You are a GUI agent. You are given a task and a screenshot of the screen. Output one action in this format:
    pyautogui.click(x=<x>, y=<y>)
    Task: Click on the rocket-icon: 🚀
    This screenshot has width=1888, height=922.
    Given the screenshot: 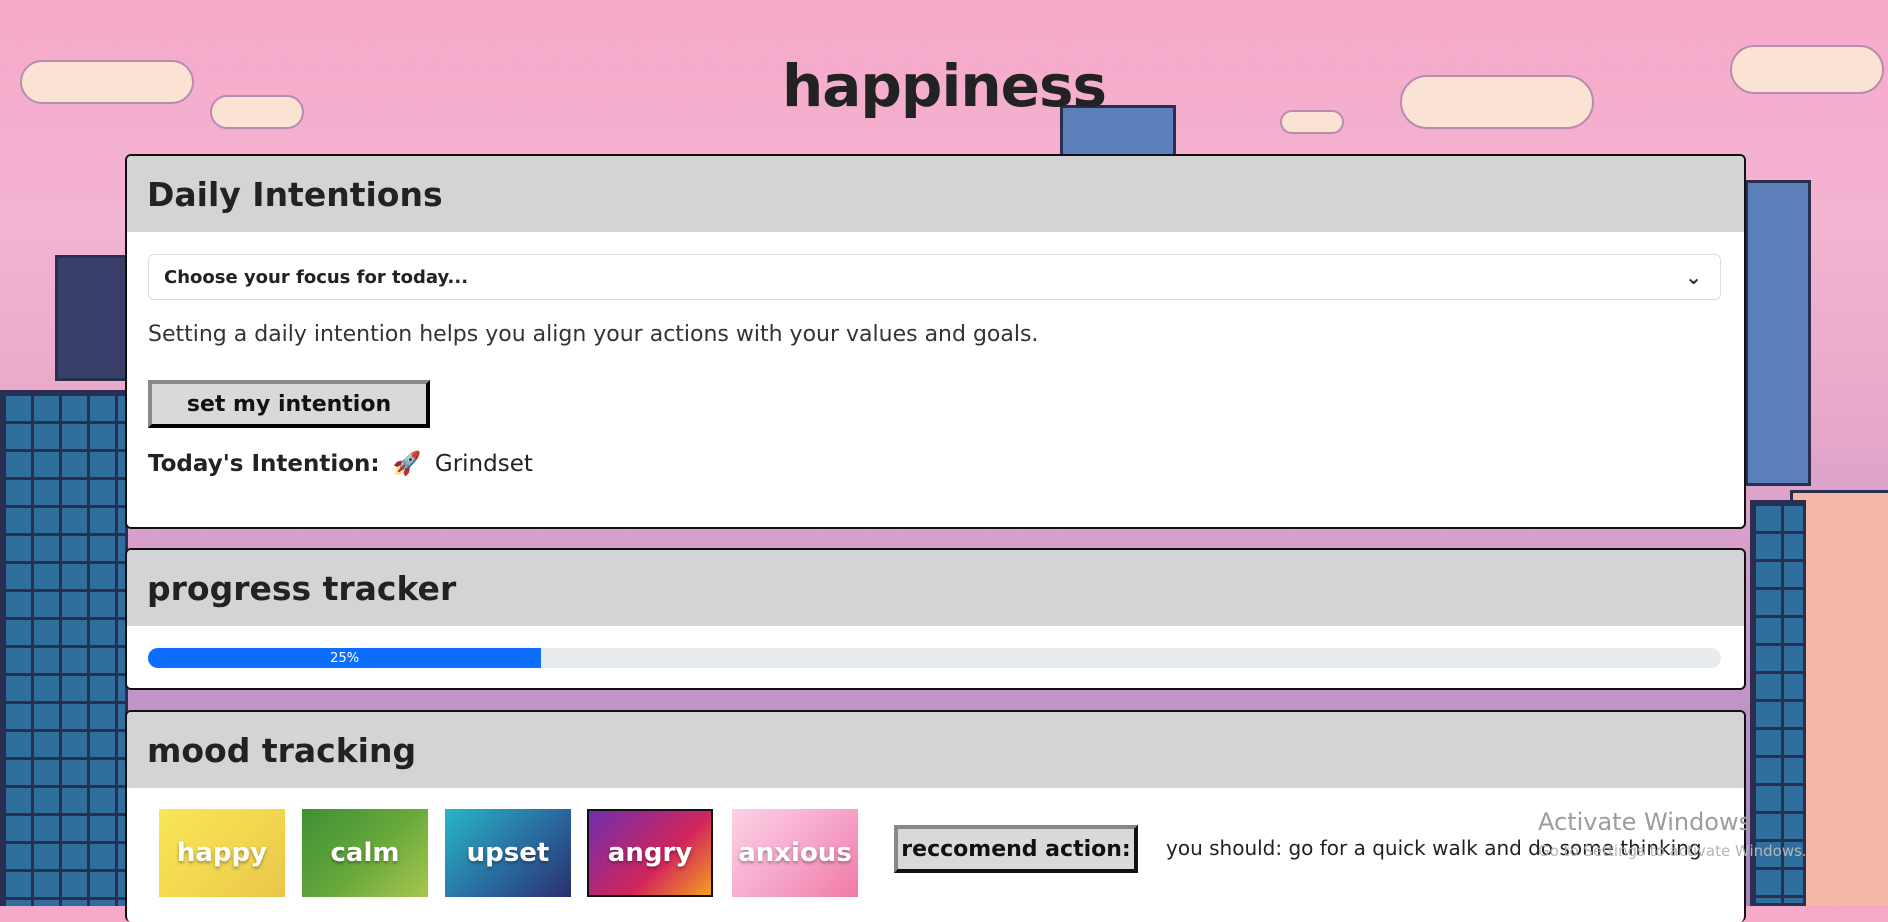 What is the action you would take?
    pyautogui.click(x=407, y=464)
    